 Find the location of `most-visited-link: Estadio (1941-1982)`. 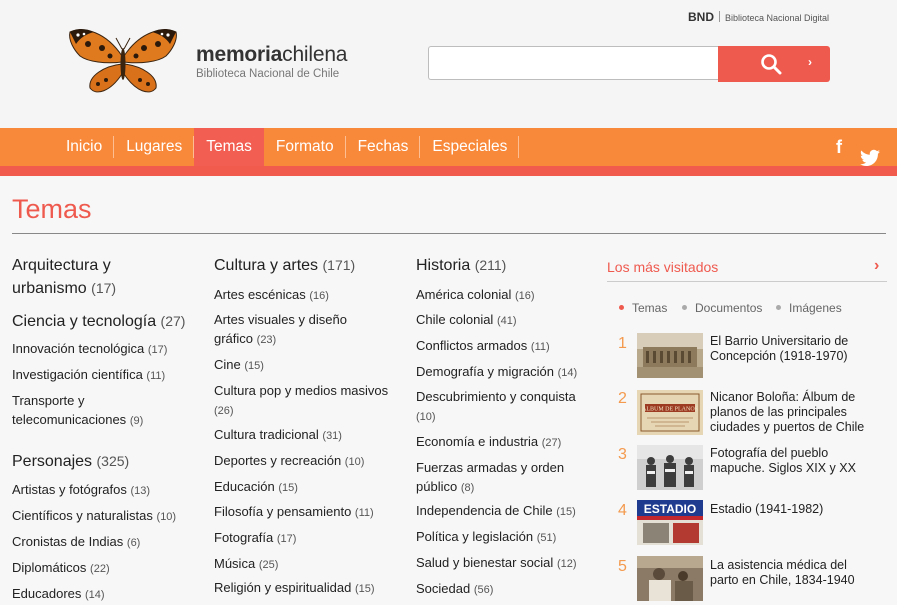

most-visited-link: Estadio (1941-1982) is located at coordinates (790, 509).